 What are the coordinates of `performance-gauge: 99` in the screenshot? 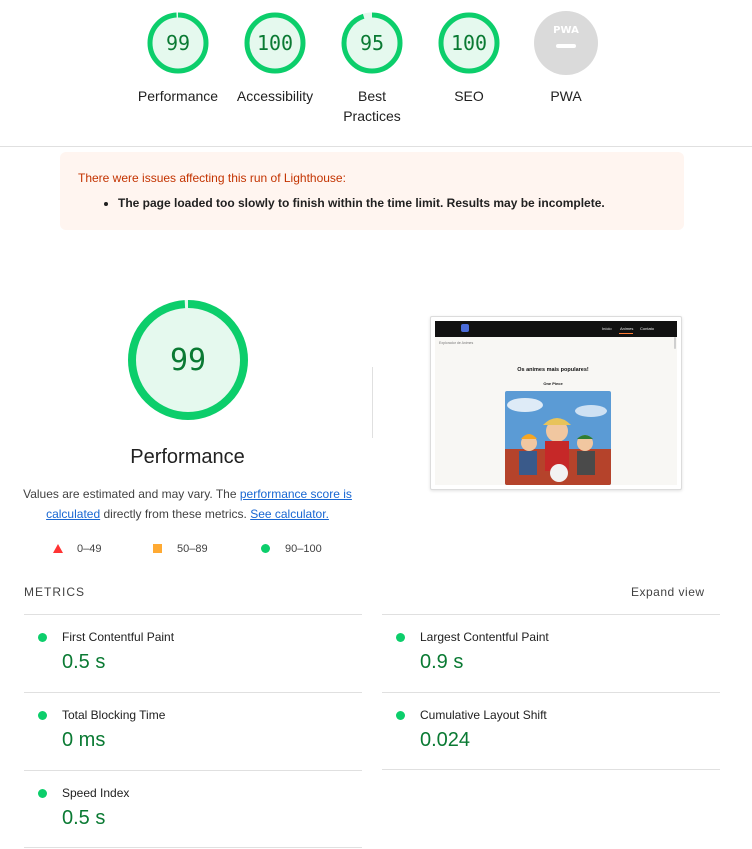 It's located at (188, 360).